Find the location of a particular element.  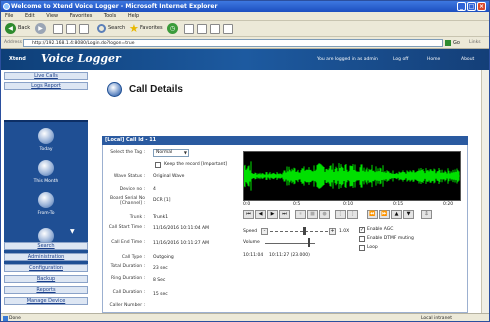

search-icon is located at coordinates (101, 28).